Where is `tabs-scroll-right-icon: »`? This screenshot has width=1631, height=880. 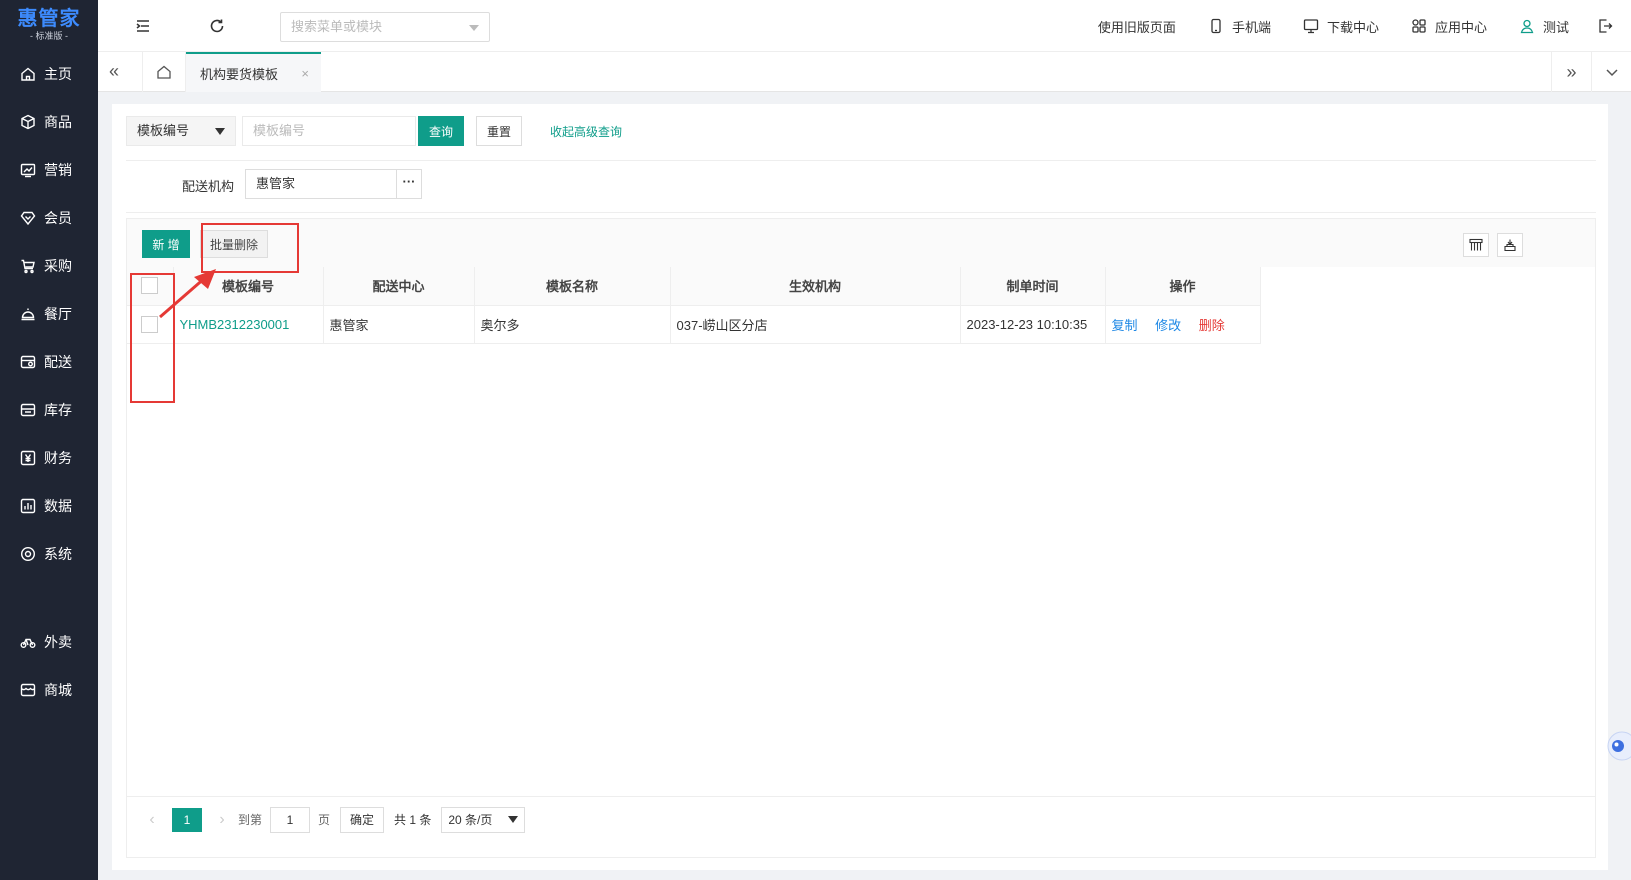 tabs-scroll-right-icon: » is located at coordinates (1571, 72).